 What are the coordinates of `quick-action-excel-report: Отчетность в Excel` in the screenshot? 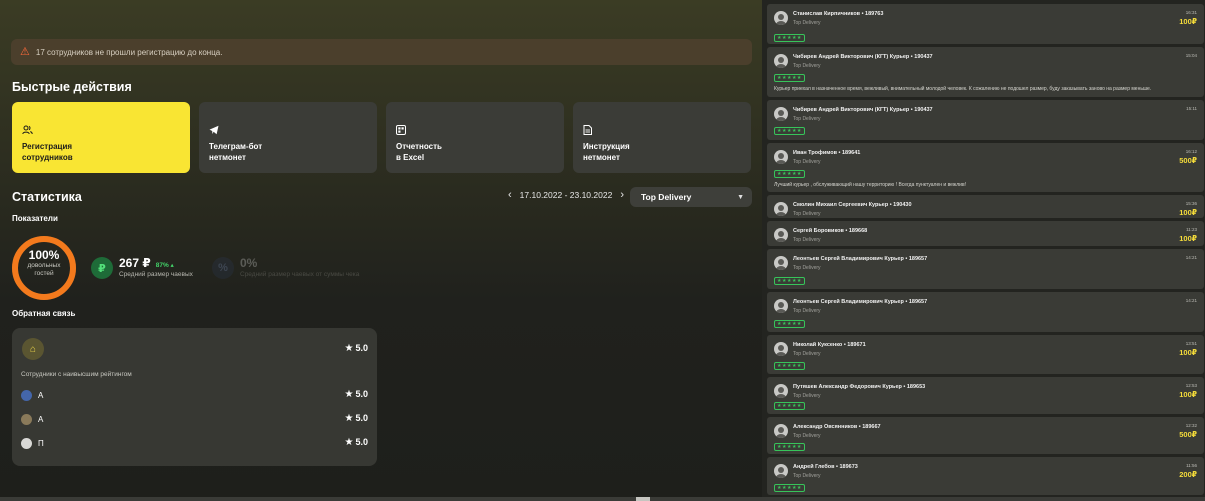 It's located at (475, 137).